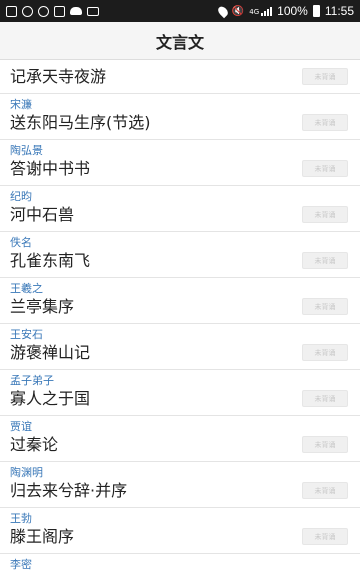 The image size is (360, 580). I want to click on list-item: 宋濂送东阳马生序(节选) 未背诵, so click(180, 117).